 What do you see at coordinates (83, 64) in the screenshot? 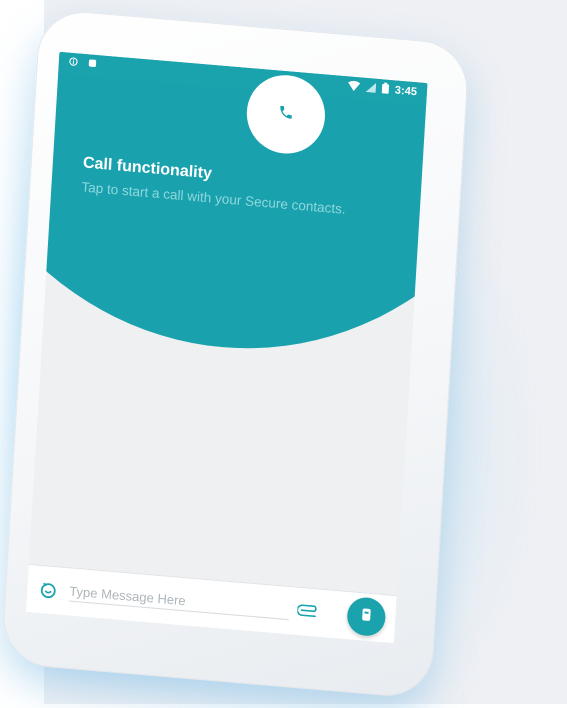
I see `status-bar-left` at bounding box center [83, 64].